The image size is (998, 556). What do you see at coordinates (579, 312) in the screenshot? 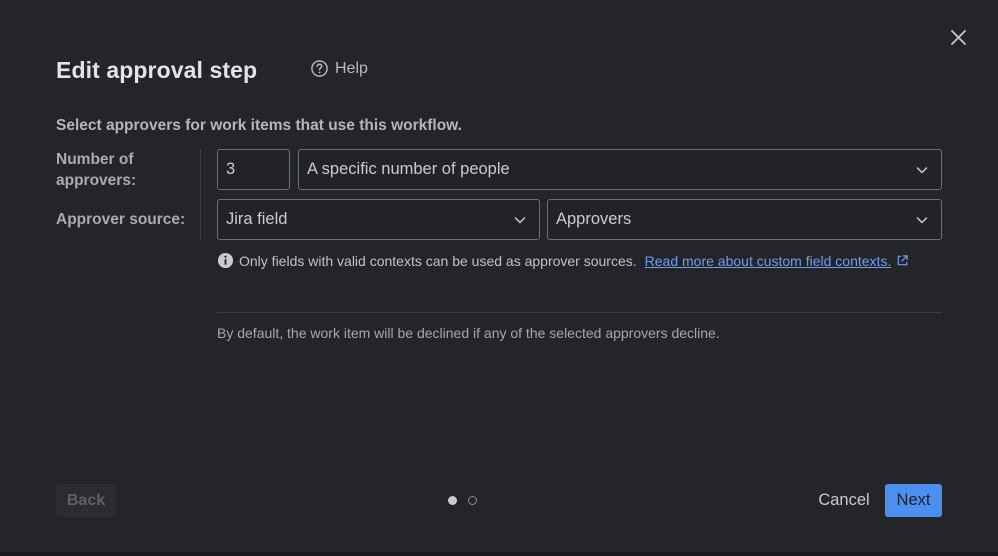
I see `section-divider` at bounding box center [579, 312].